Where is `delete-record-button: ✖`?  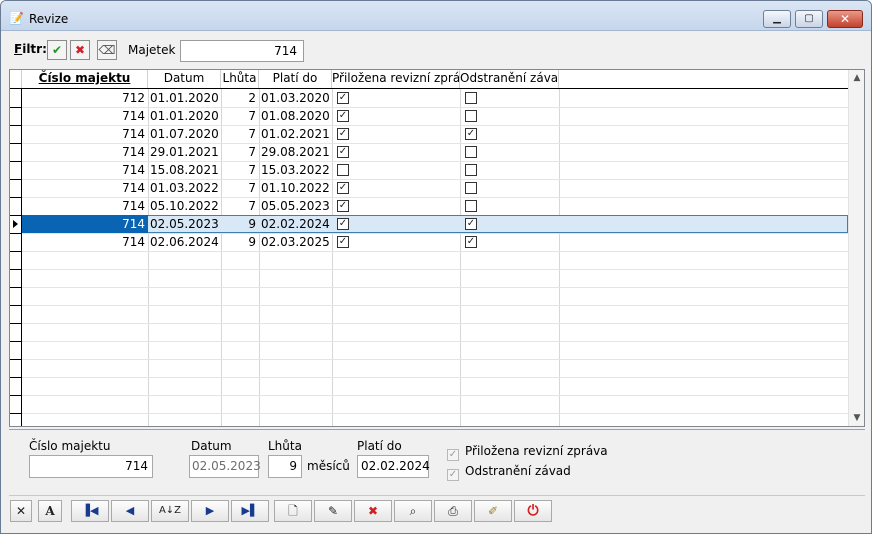
delete-record-button: ✖ is located at coordinates (373, 511).